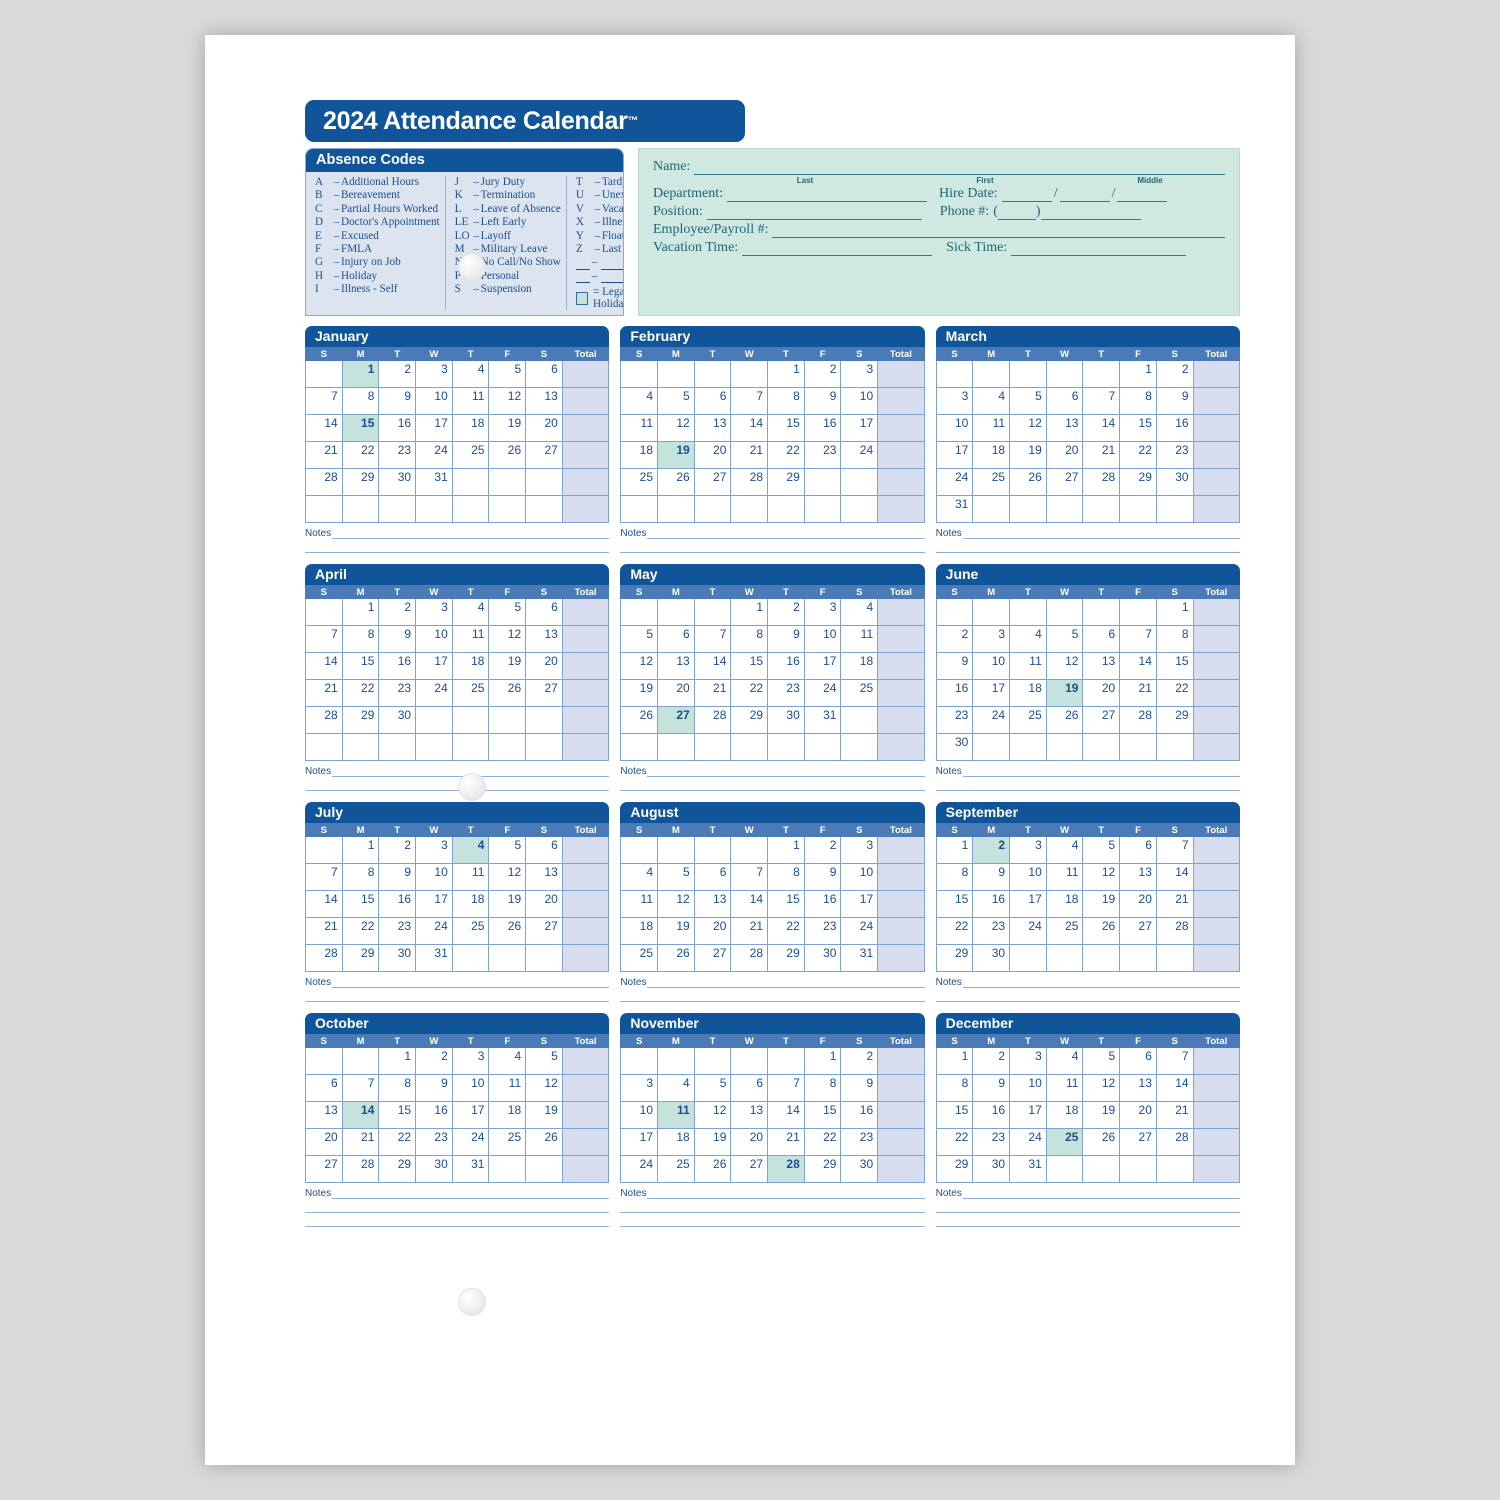  Describe the element at coordinates (434, 877) in the screenshot. I see `day-cell: 10` at that location.